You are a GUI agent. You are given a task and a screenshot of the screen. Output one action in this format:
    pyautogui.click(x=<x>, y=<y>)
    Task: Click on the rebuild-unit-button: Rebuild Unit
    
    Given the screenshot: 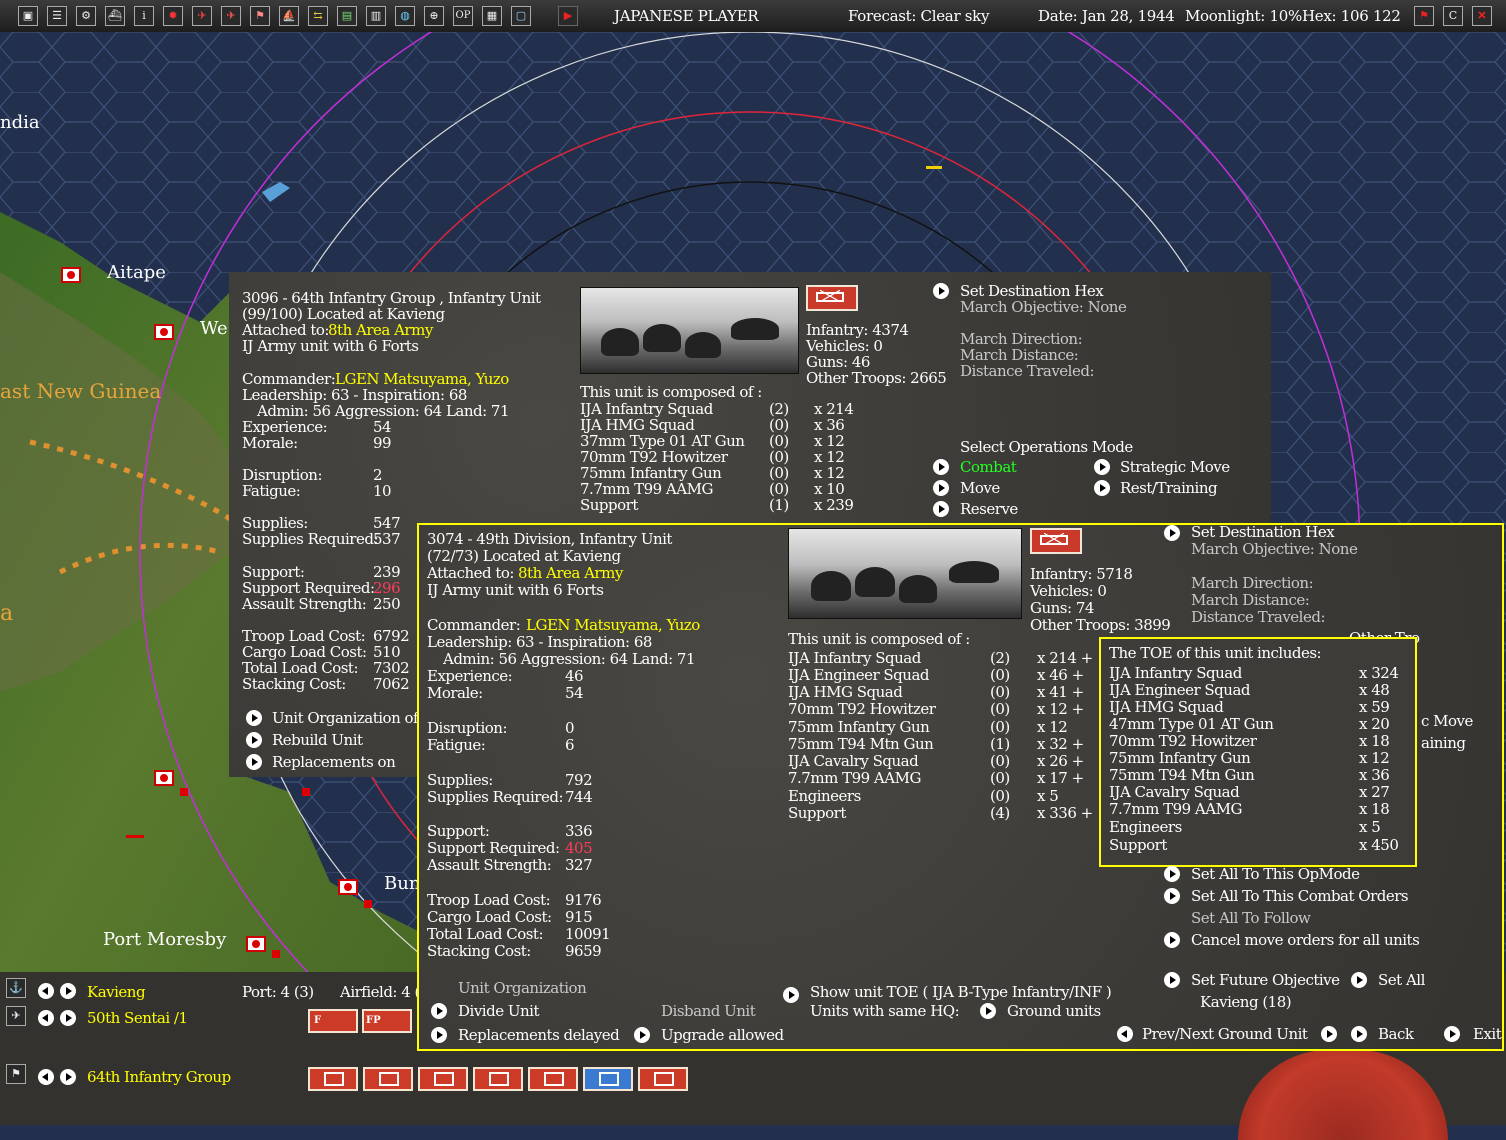 What is the action you would take?
    pyautogui.click(x=317, y=740)
    